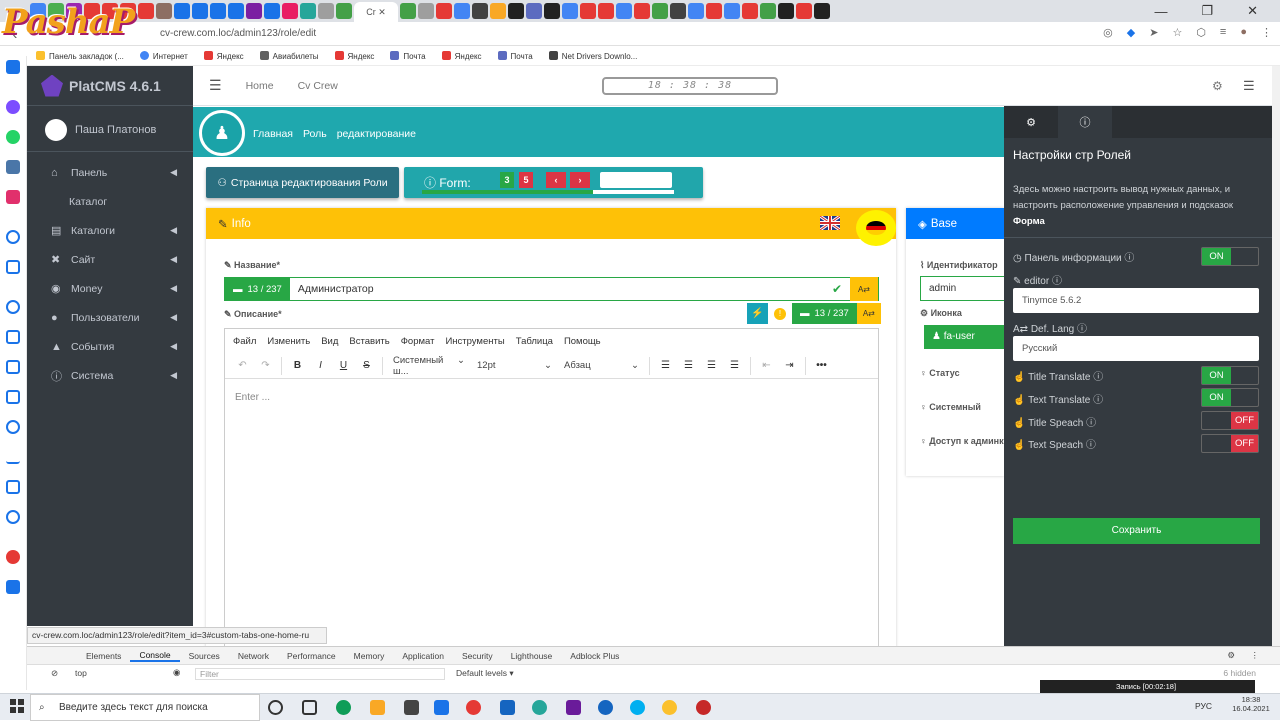 The width and height of the screenshot is (1280, 721). I want to click on title-speach-toggle: OFF, so click(1230, 420).